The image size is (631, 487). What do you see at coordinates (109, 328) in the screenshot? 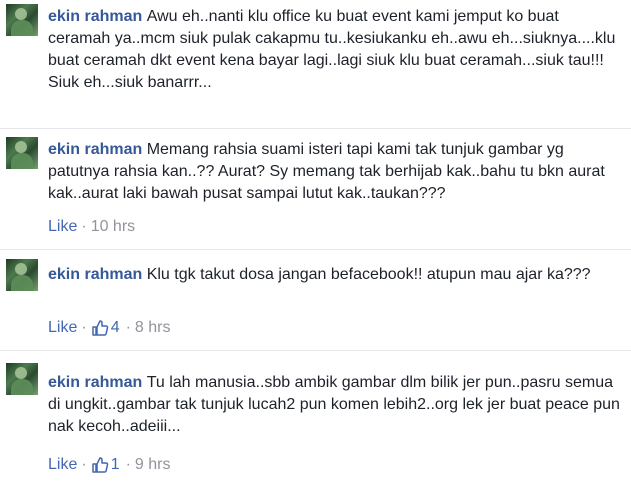
I see `comment-meta: Like · 4 · 8 hrs` at bounding box center [109, 328].